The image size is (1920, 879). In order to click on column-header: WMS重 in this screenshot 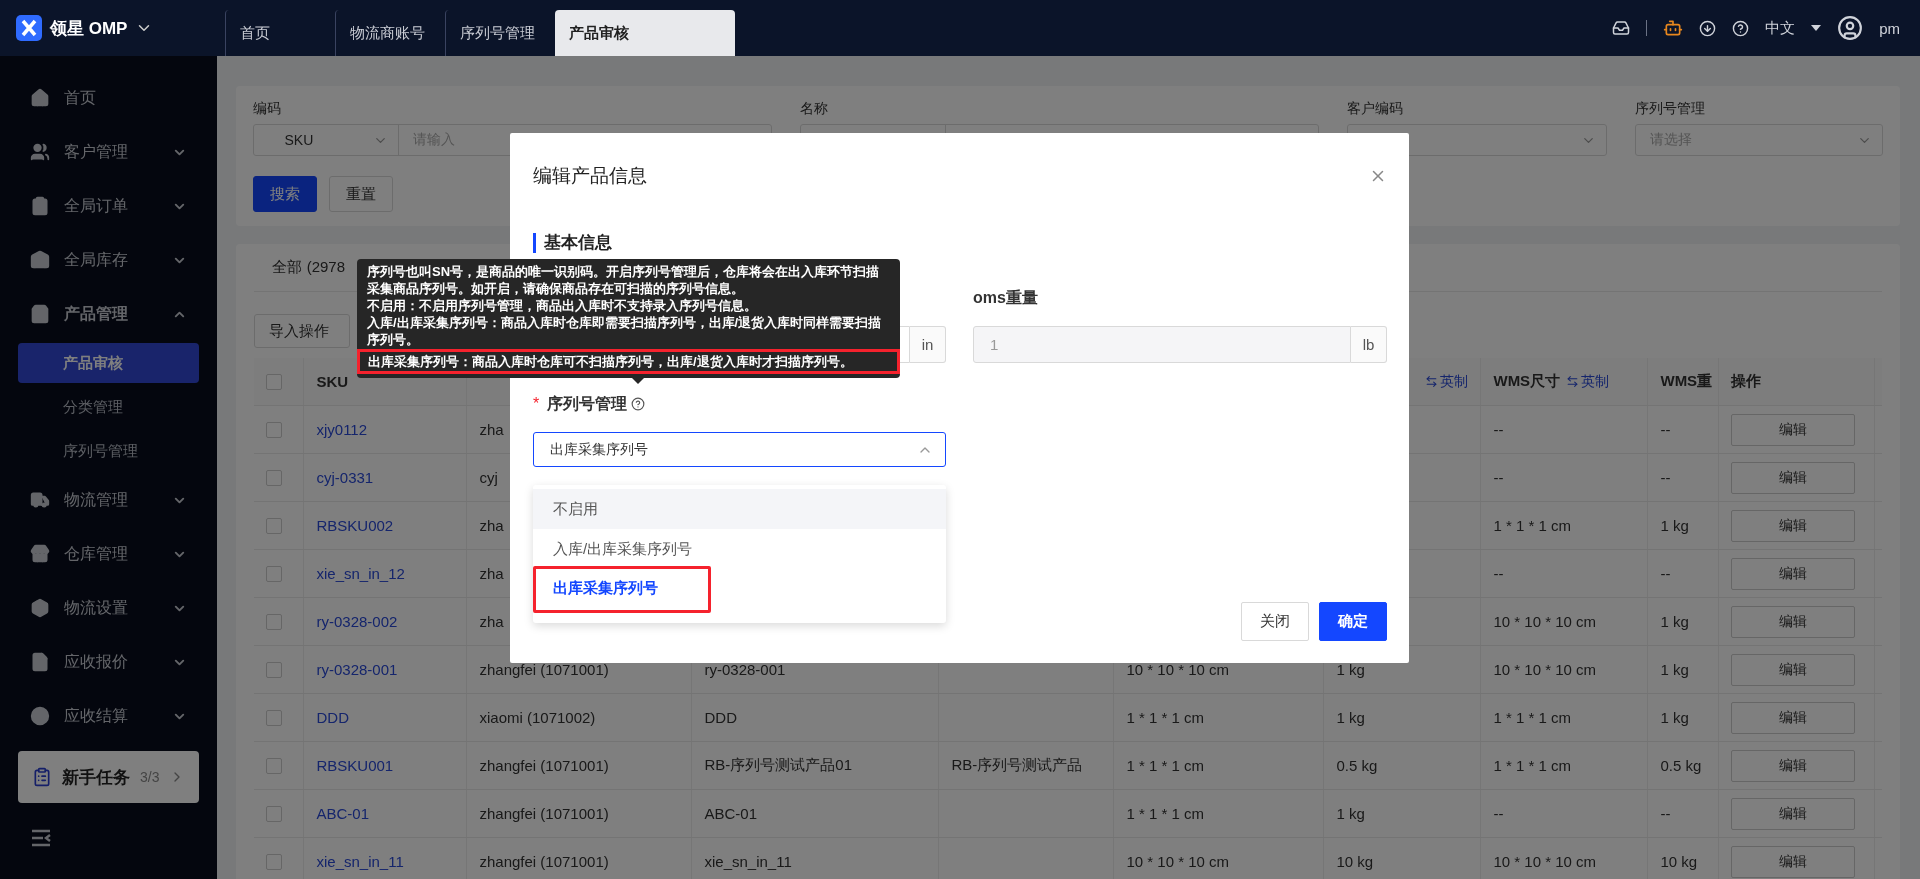, I will do `click(1686, 381)`.